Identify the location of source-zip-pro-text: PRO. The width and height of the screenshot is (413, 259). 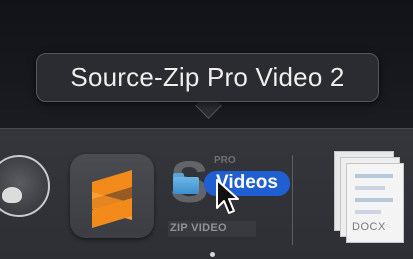
(225, 160).